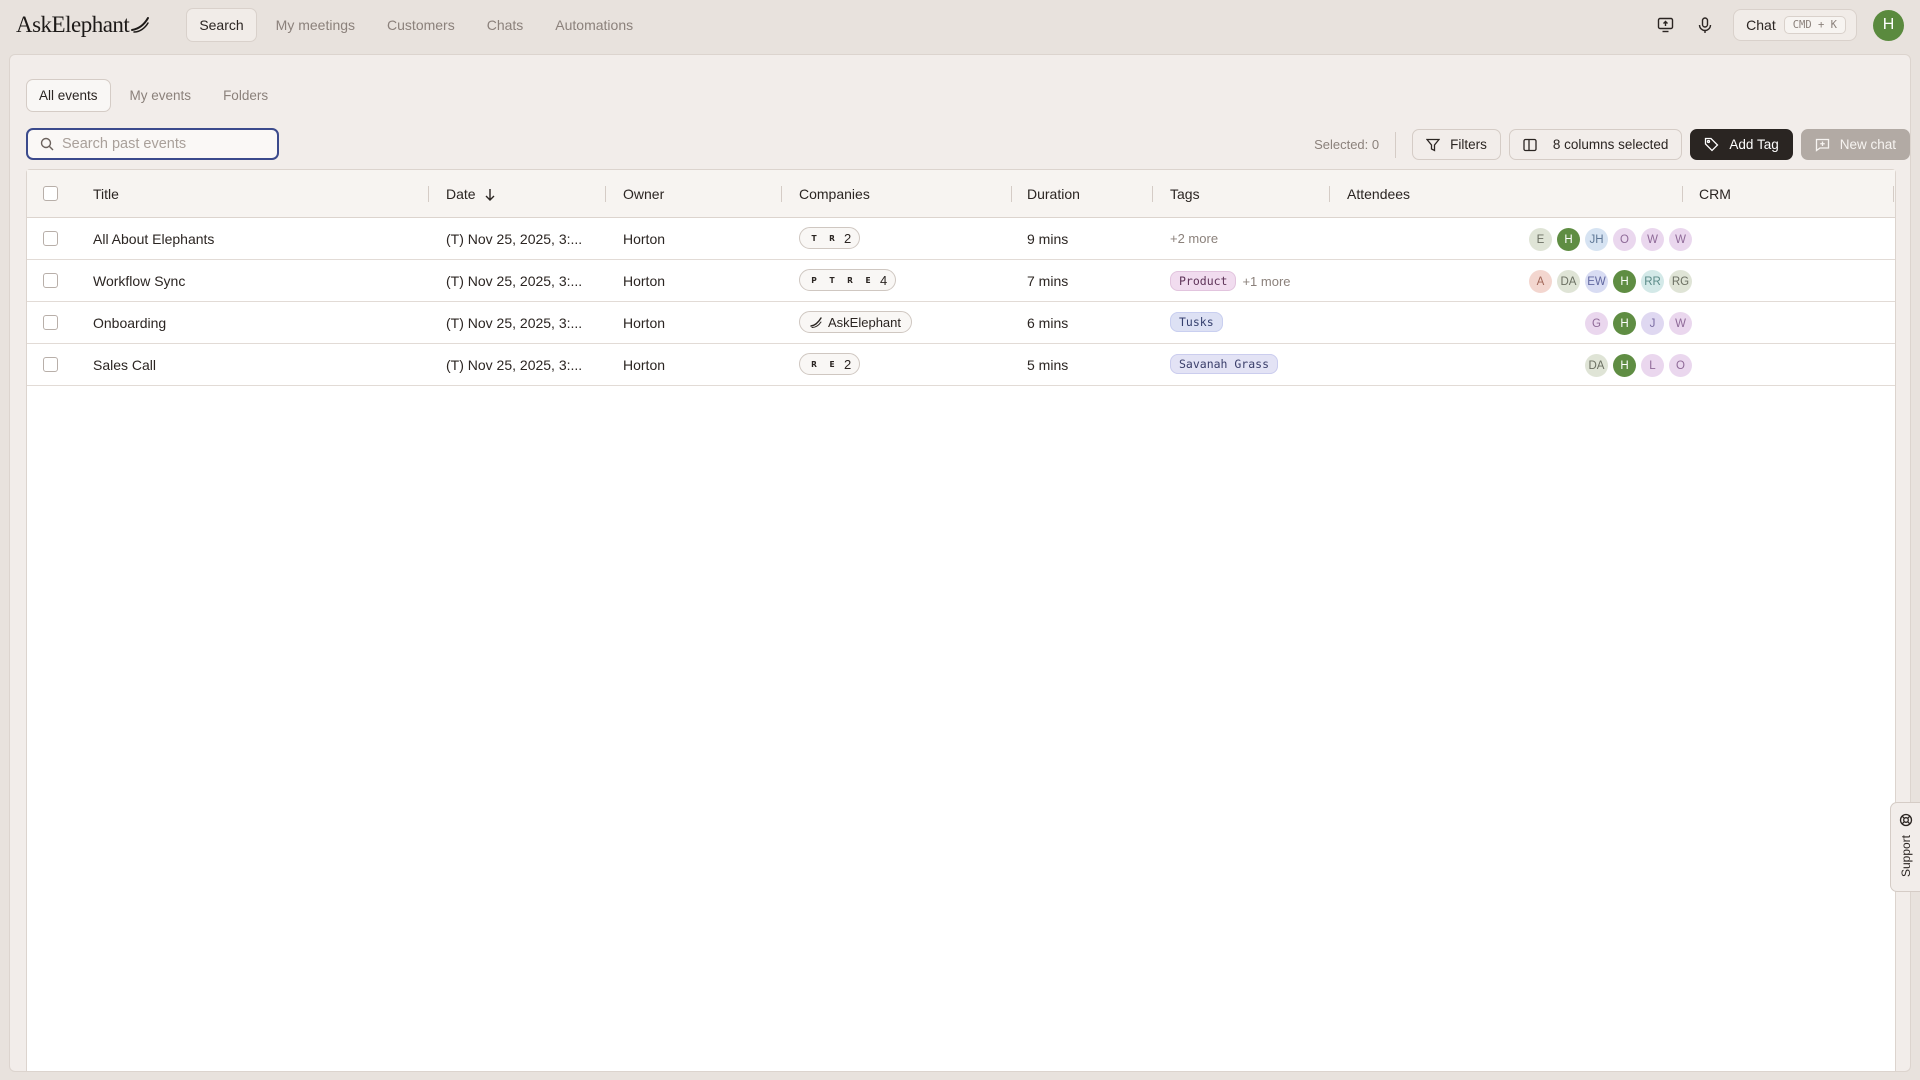  Describe the element at coordinates (1905, 847) in the screenshot. I see `support-tab: Support` at that location.